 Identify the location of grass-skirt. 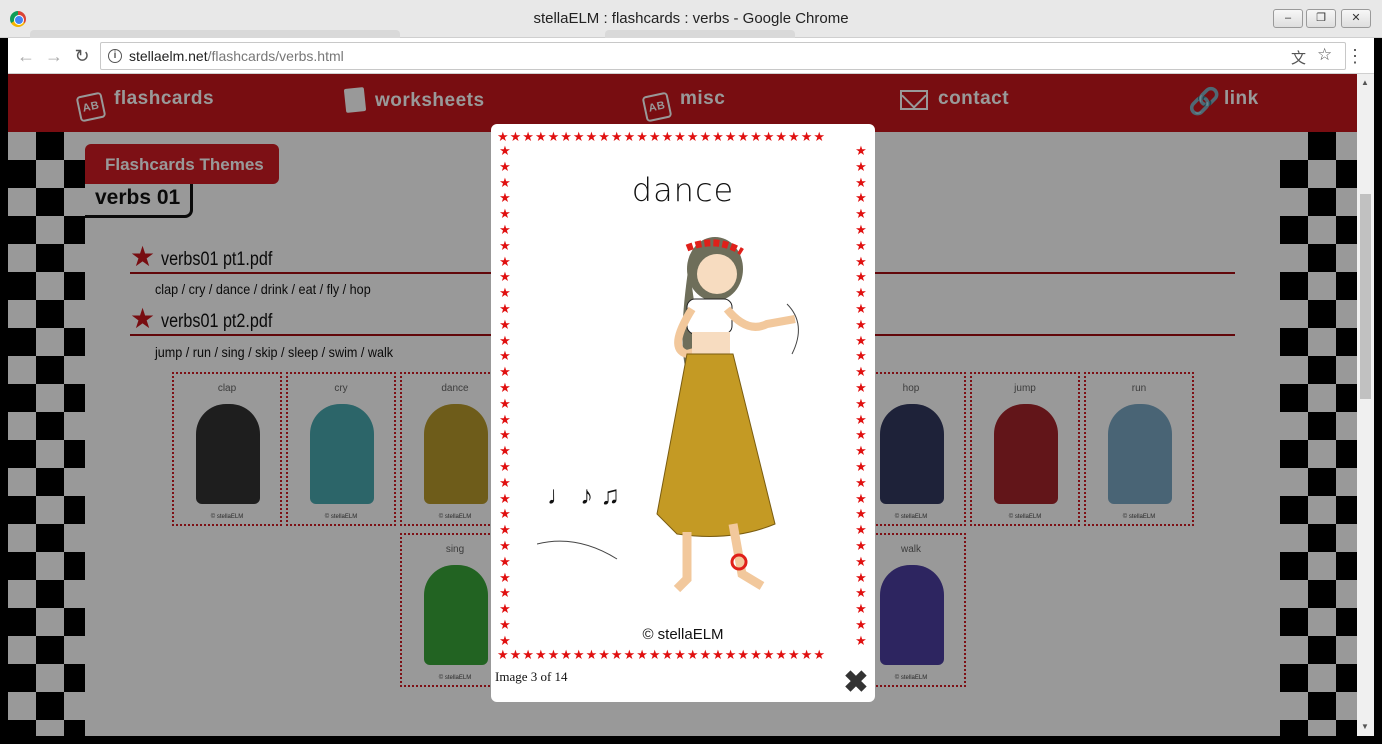
(716, 445).